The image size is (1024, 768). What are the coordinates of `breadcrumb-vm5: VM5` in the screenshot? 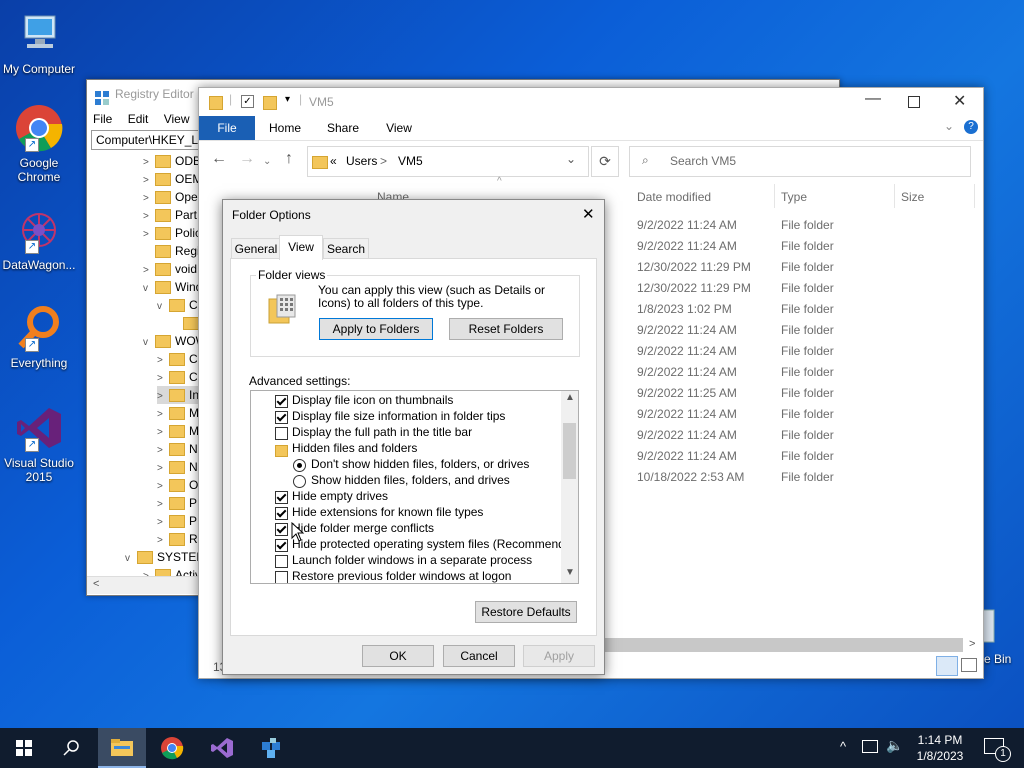 It's located at (410, 161).